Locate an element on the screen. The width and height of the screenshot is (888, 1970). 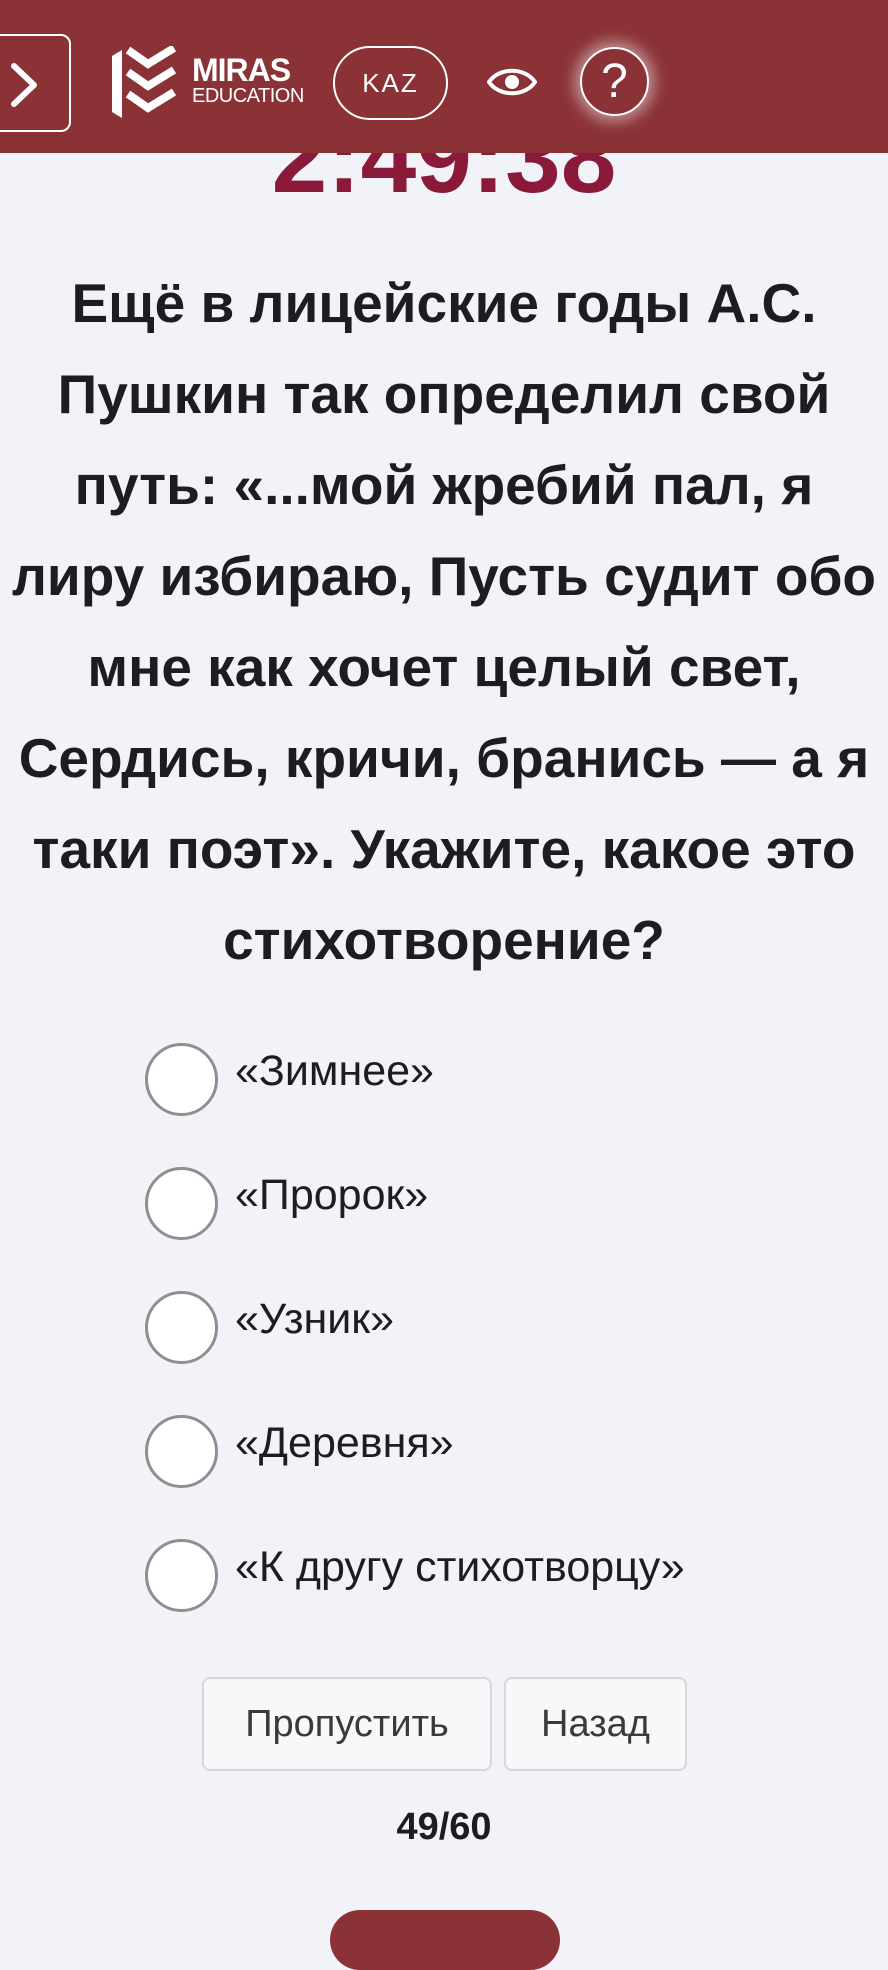
question-line: Сердись, кричи, бранись — а я is located at coordinates (444, 758).